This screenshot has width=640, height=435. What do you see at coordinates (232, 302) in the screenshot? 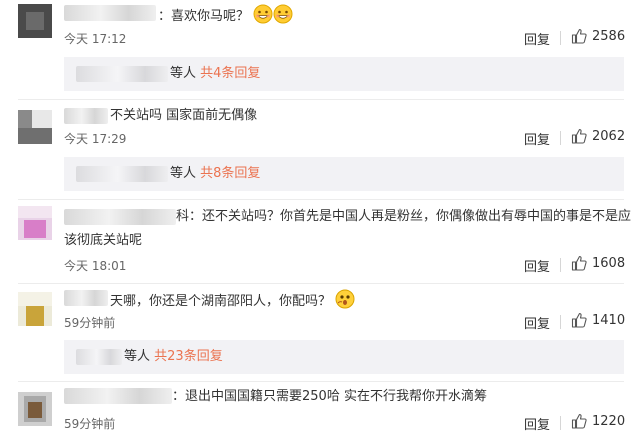
I see `comment-text: 天哪，你还是个湖南邵阳人，你配吗？` at bounding box center [232, 302].